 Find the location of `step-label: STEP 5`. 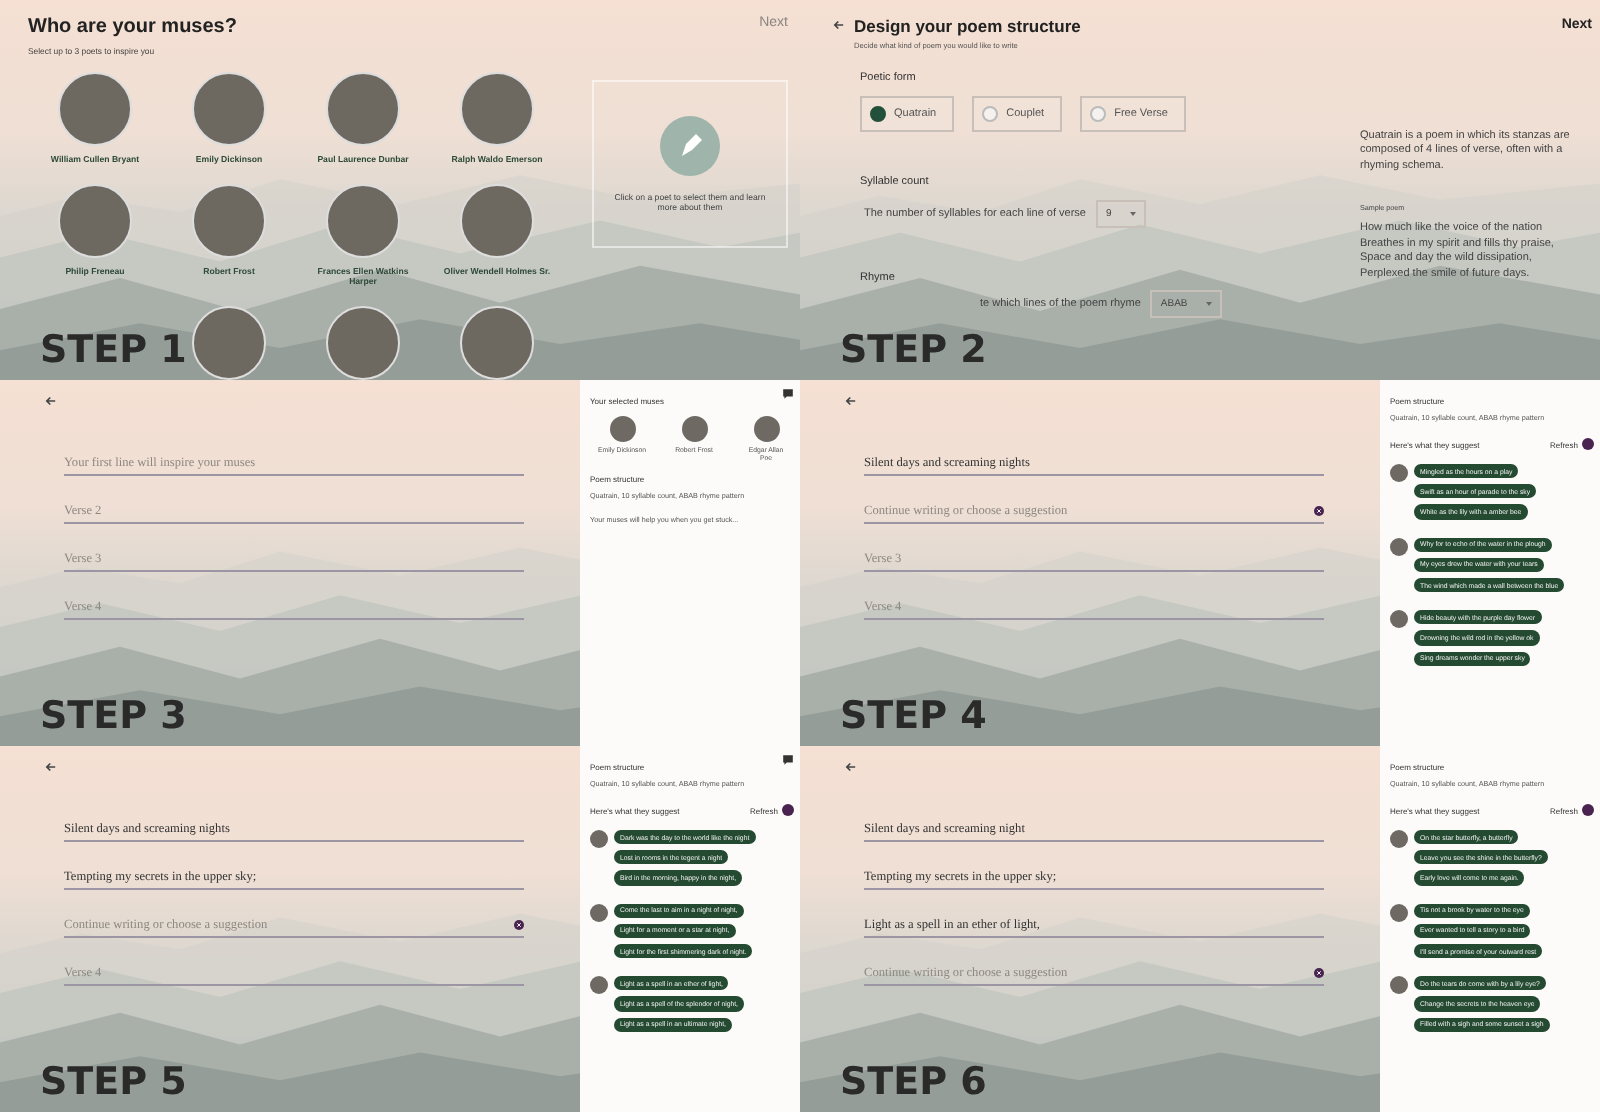

step-label: STEP 5 is located at coordinates (113, 1082).